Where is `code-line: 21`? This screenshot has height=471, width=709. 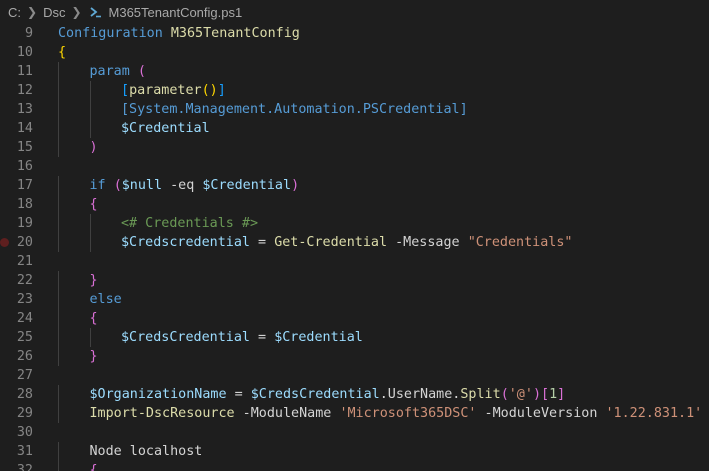 code-line: 21 is located at coordinates (354, 261).